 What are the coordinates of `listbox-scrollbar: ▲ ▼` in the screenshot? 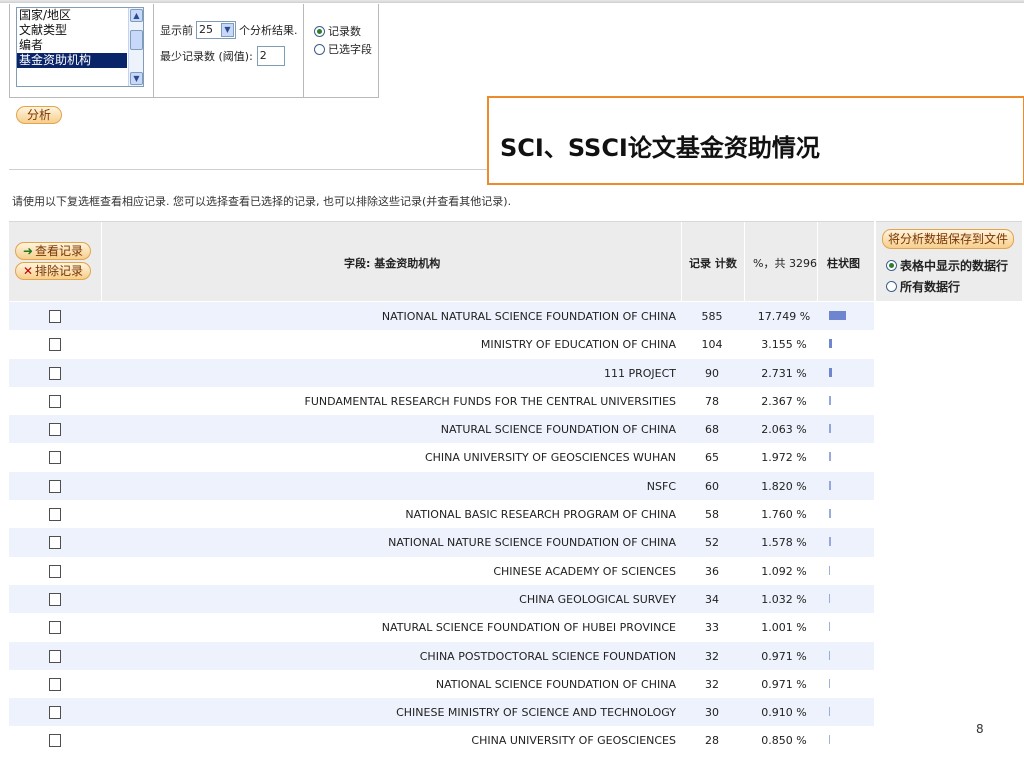 It's located at (135, 47).